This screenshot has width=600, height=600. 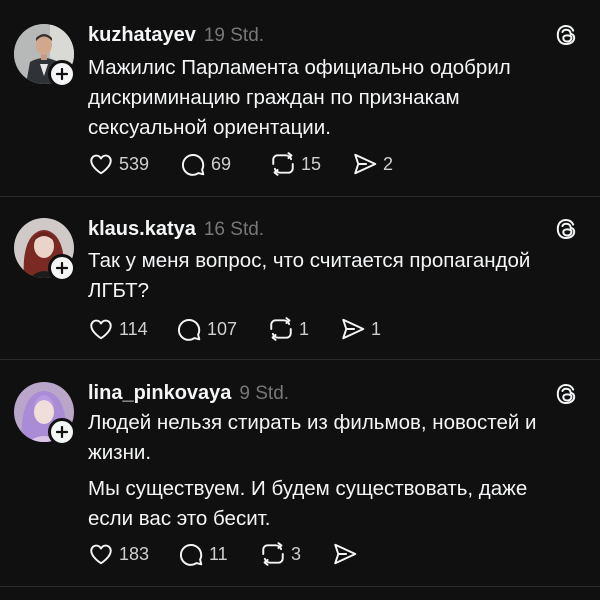 I want to click on like-count: 114, so click(x=133, y=328).